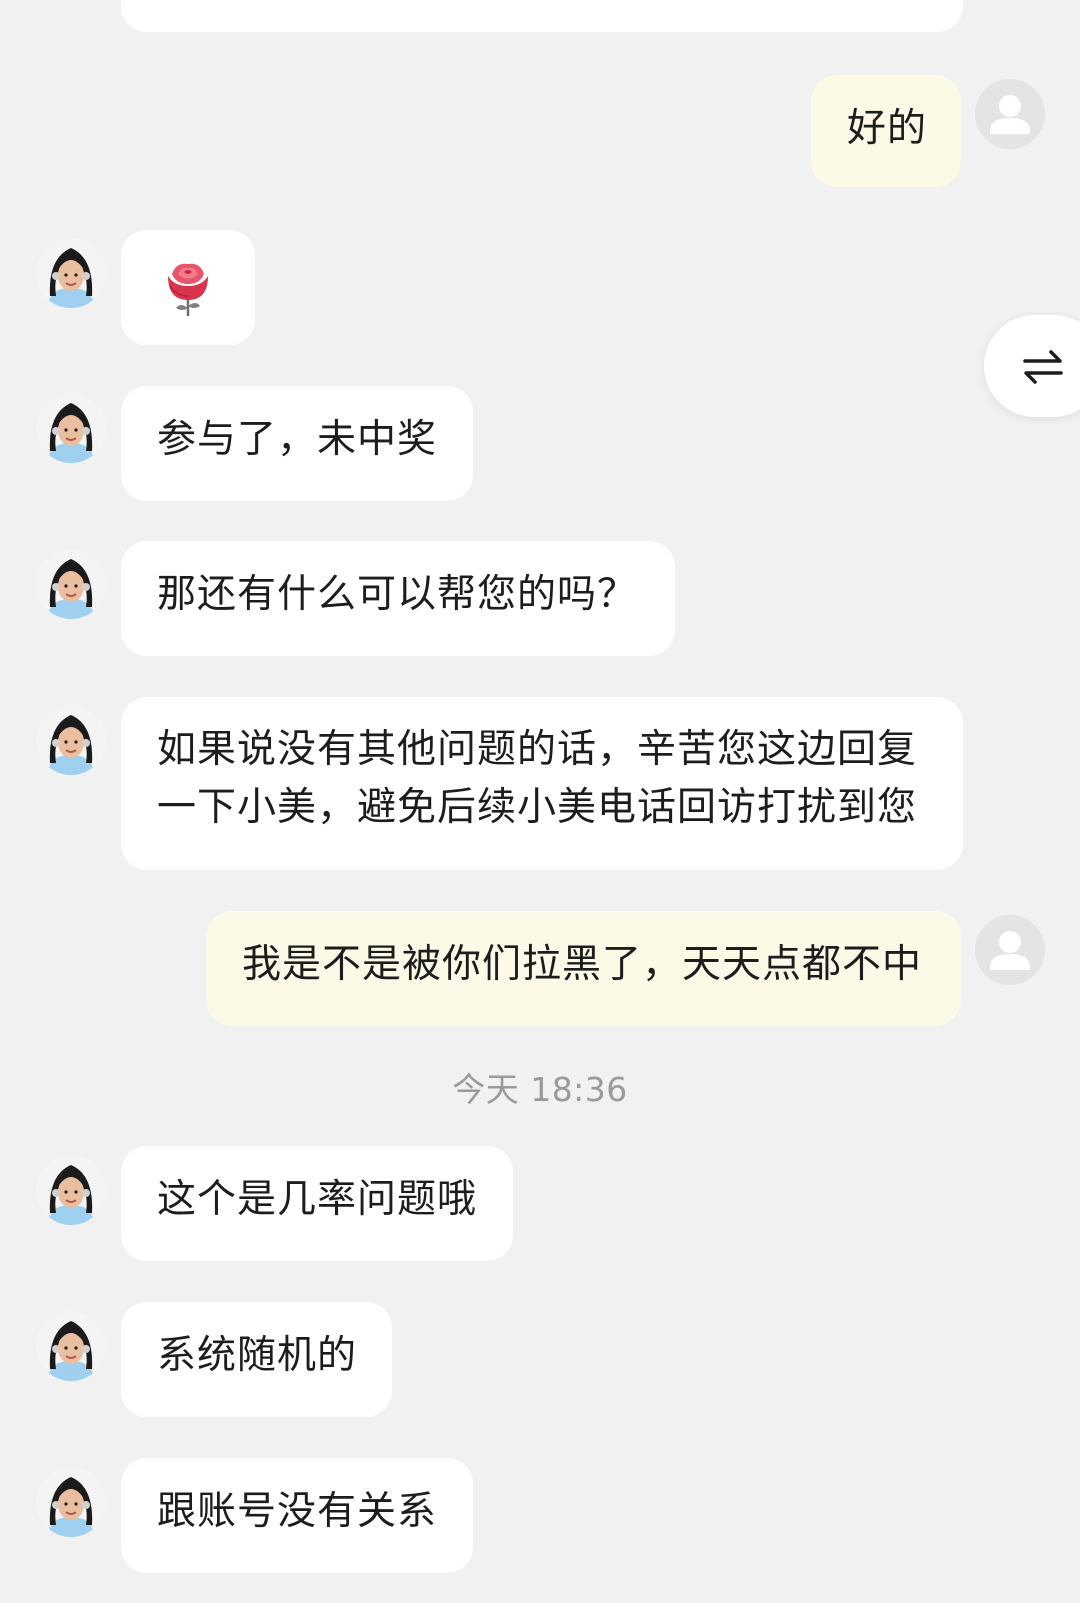 Image resolution: width=1080 pixels, height=1603 pixels. I want to click on agent-message-bubble: 这个是几率问题哦, so click(317, 1203).